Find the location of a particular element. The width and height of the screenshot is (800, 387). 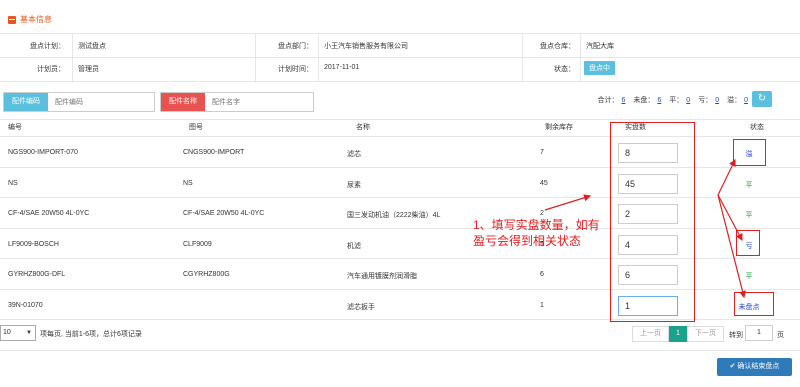

page-unit: 页 is located at coordinates (780, 335).